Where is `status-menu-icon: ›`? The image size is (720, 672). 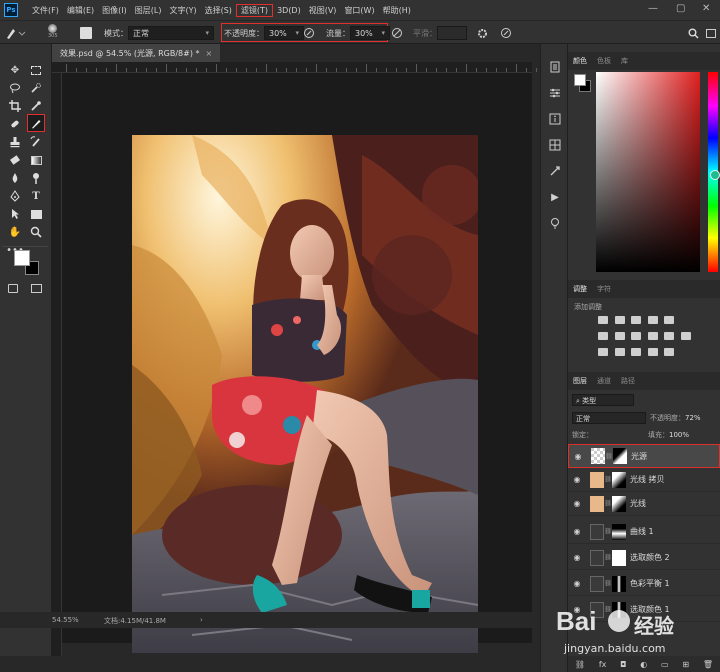 status-menu-icon: › is located at coordinates (201, 620).